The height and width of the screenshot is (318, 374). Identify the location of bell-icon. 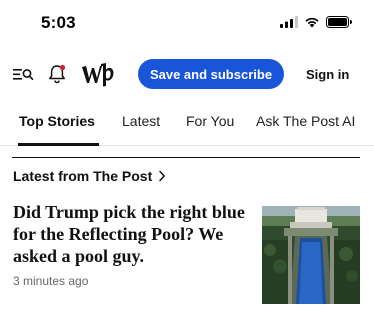
(57, 74).